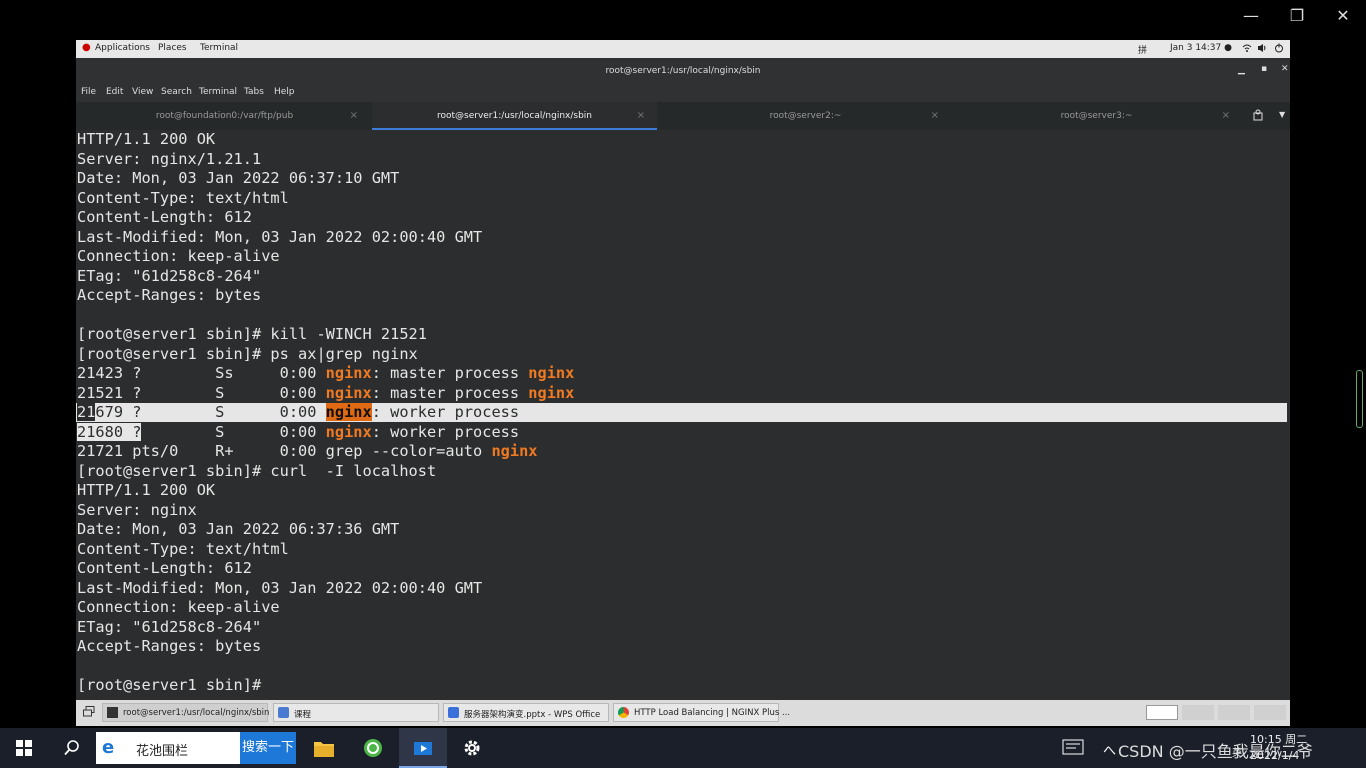 The image size is (1366, 768). What do you see at coordinates (1282, 114) in the screenshot?
I see `tabs-dropdown-icon: ▼` at bounding box center [1282, 114].